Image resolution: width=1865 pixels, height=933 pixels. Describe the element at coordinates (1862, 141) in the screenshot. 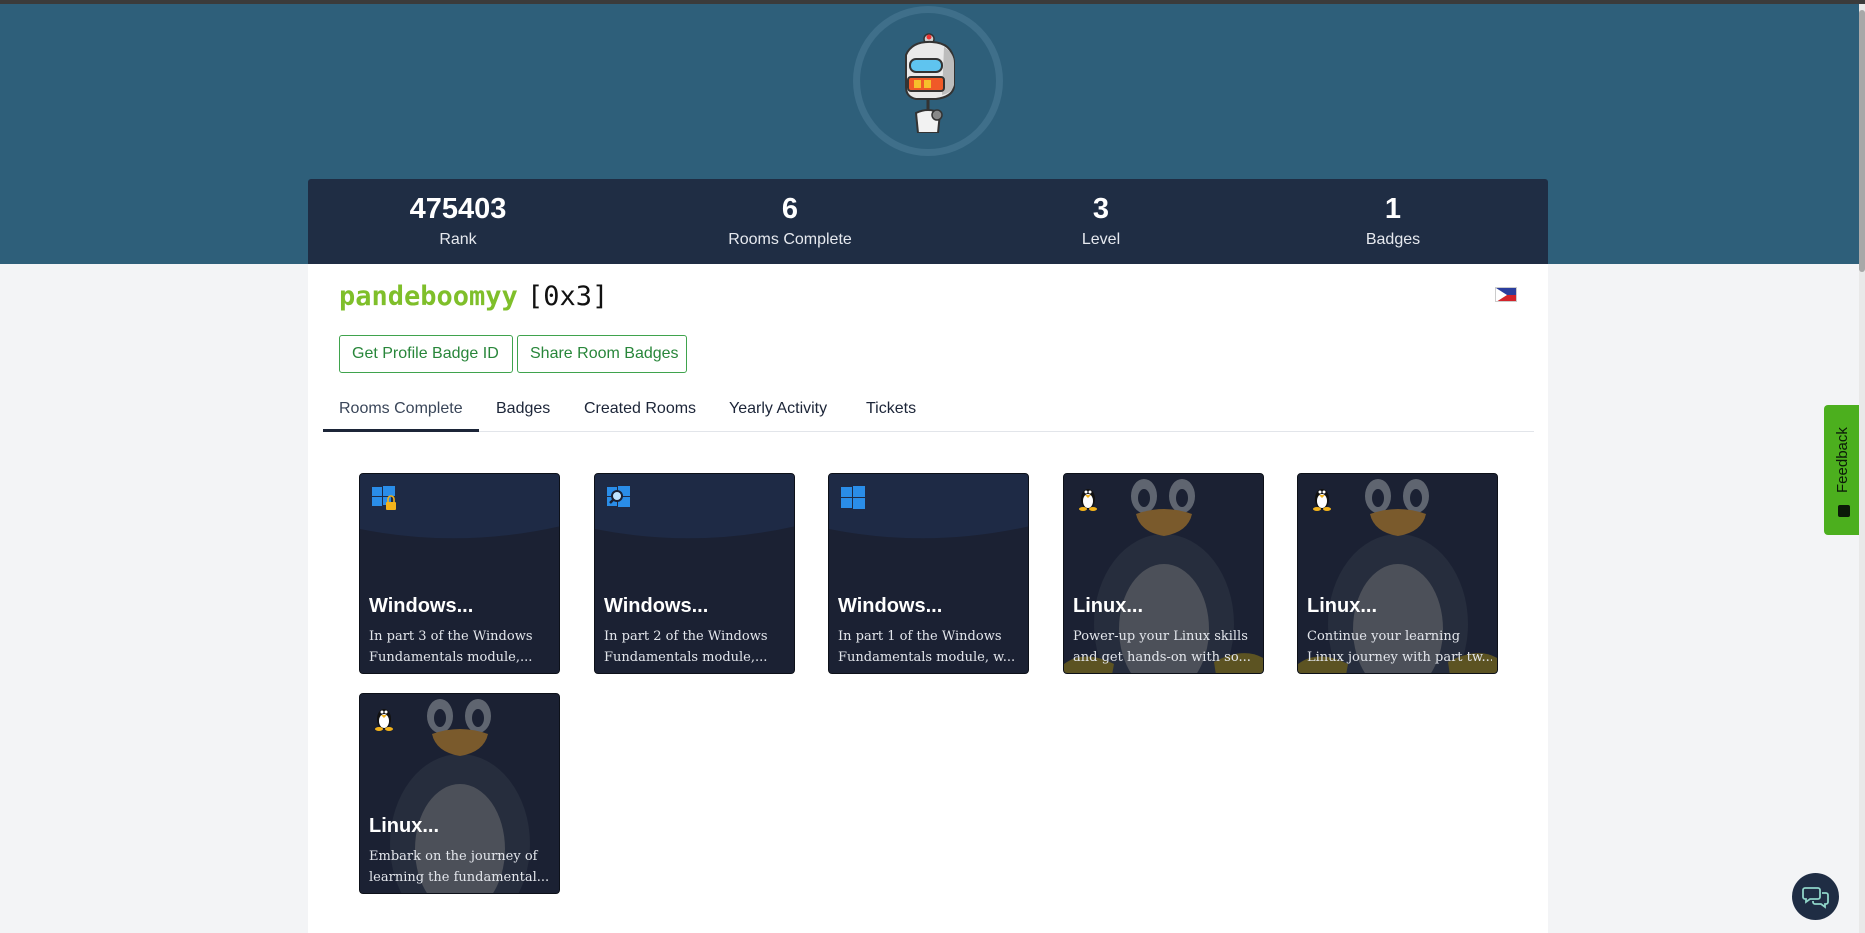

I see `scrollbar-thumb` at that location.